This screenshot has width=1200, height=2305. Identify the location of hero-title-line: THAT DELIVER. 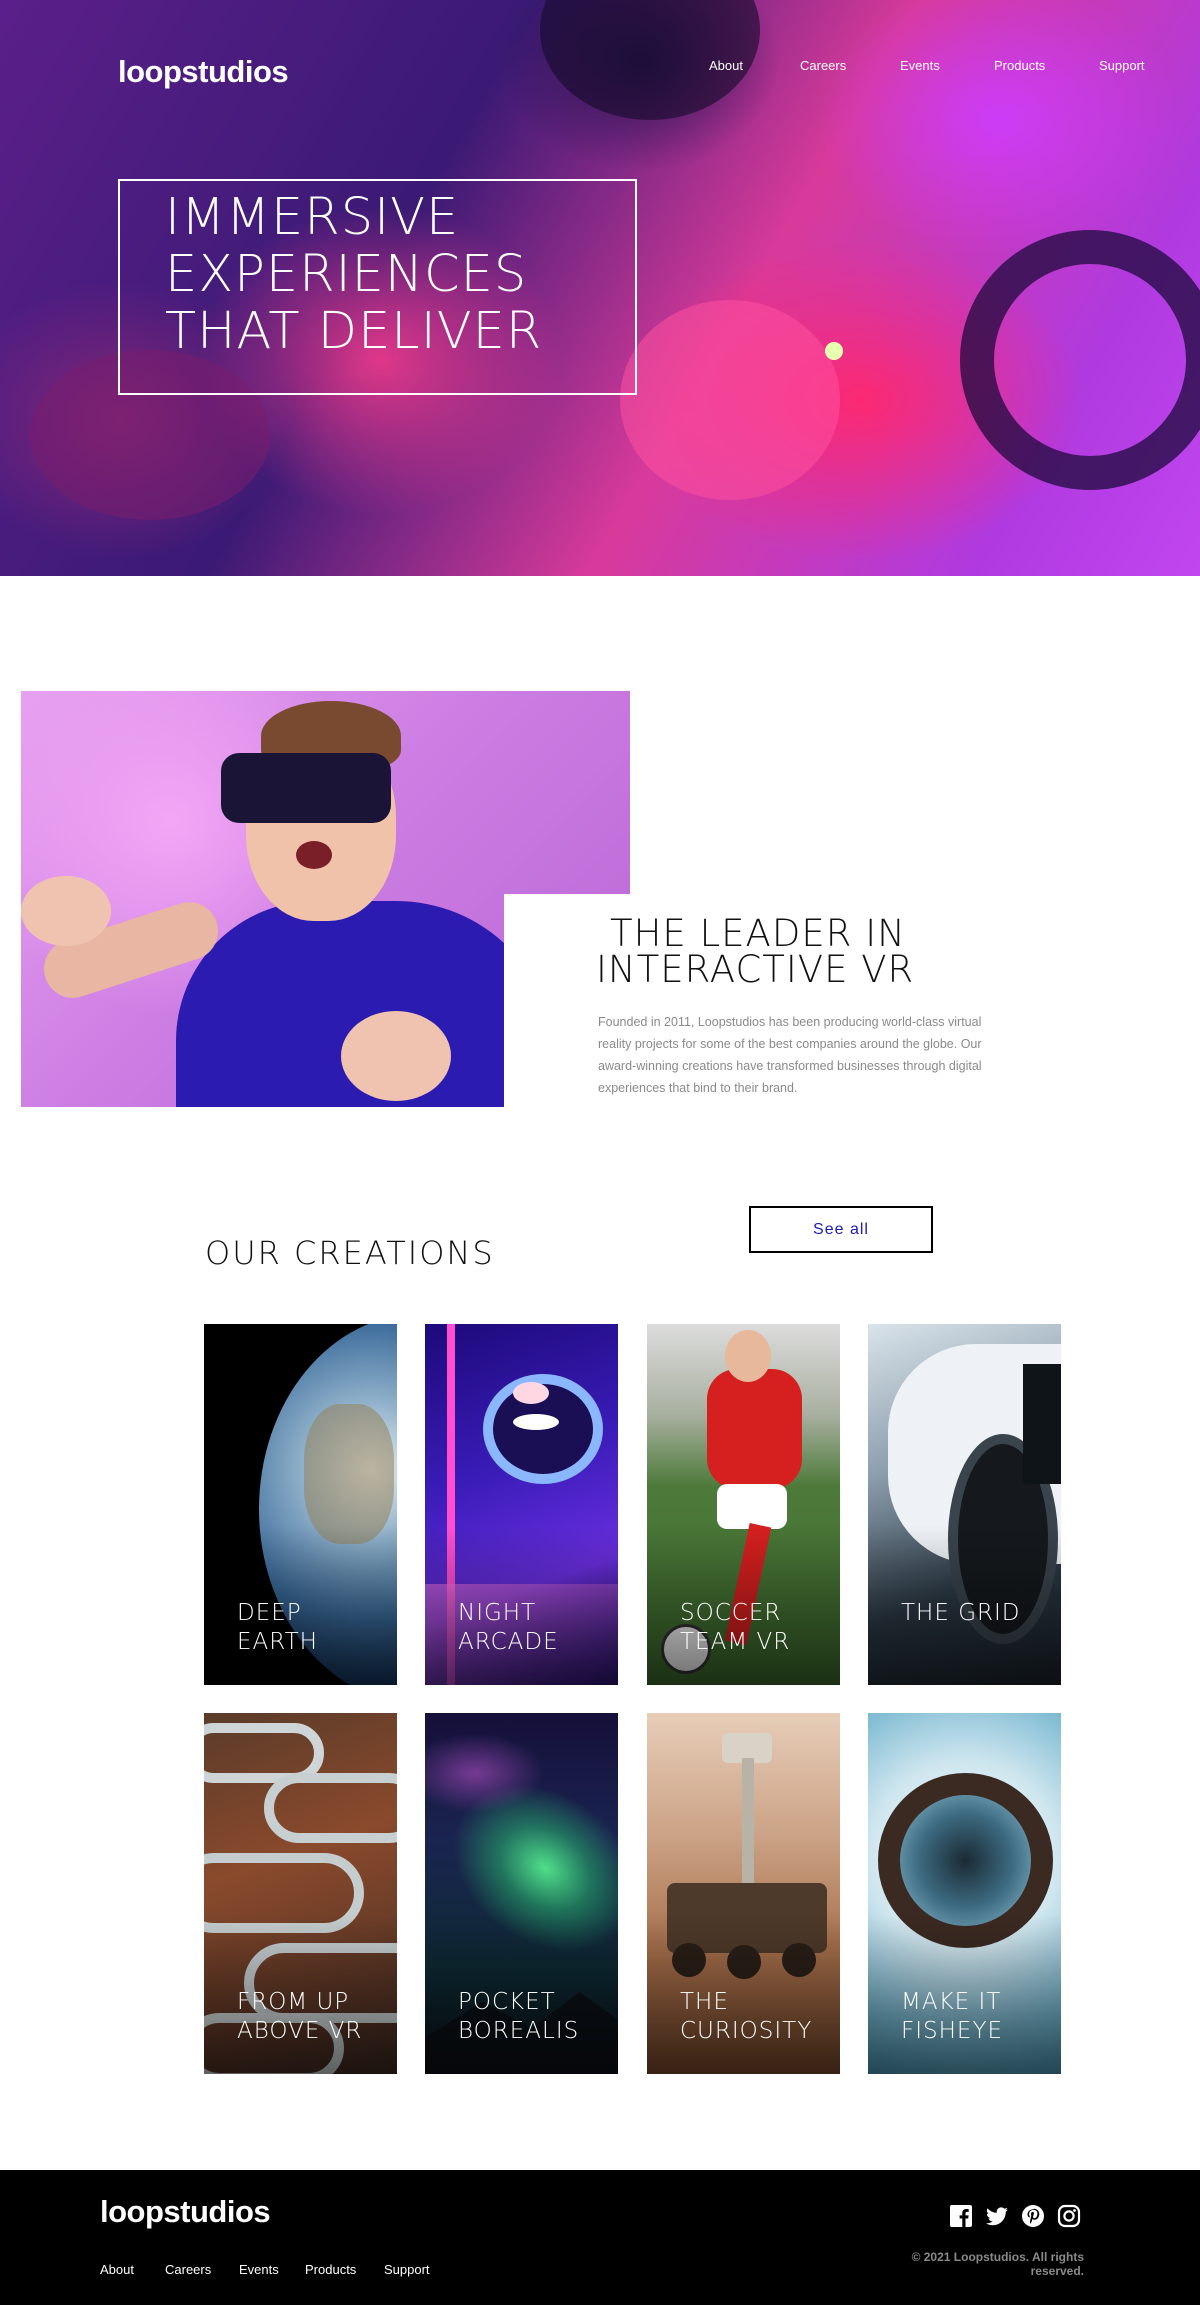
(354, 331).